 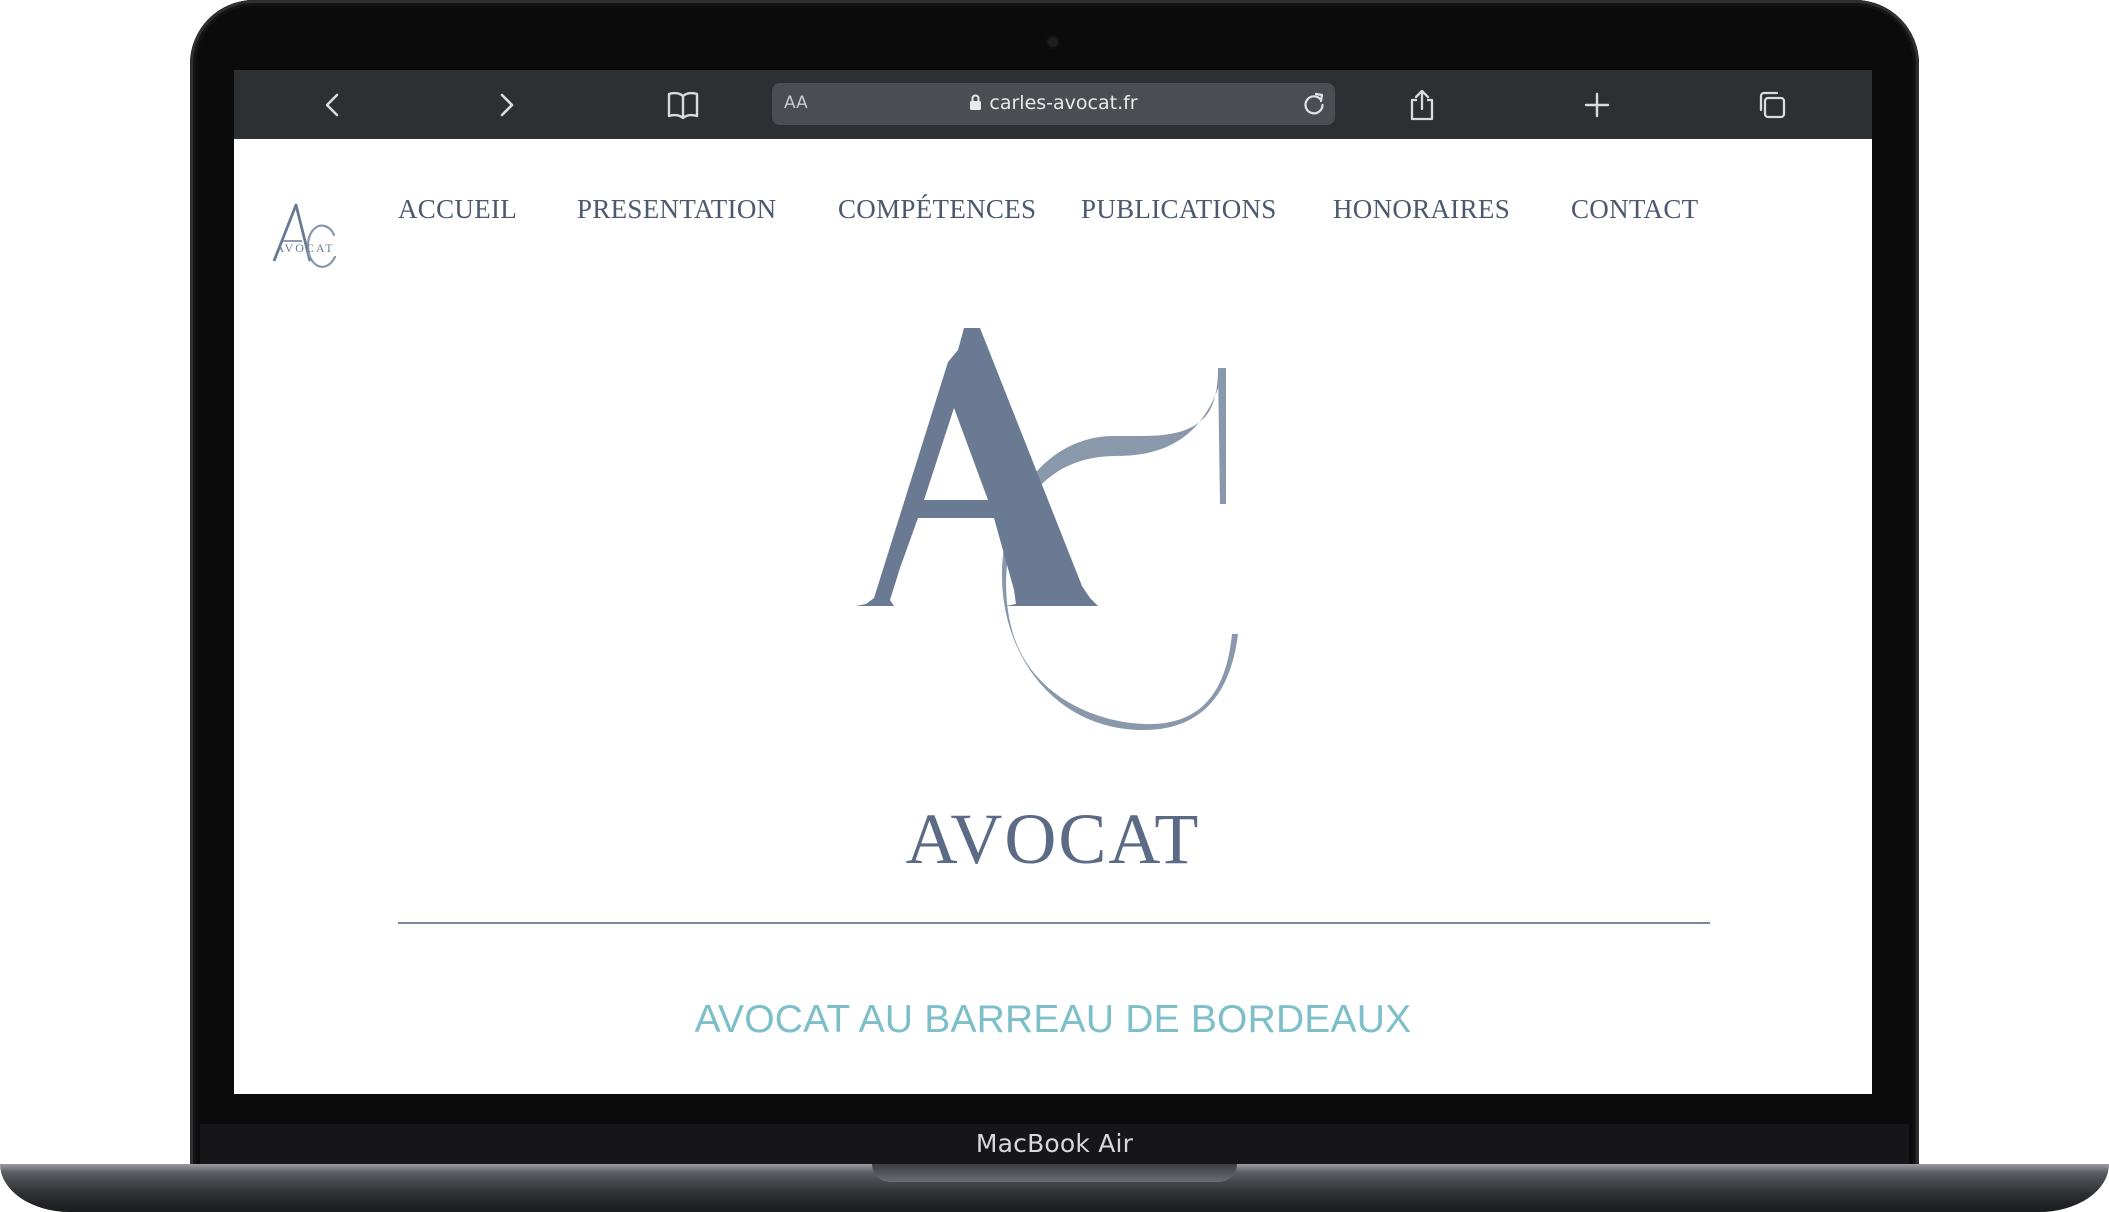 I want to click on plus-icon, so click(x=1597, y=105).